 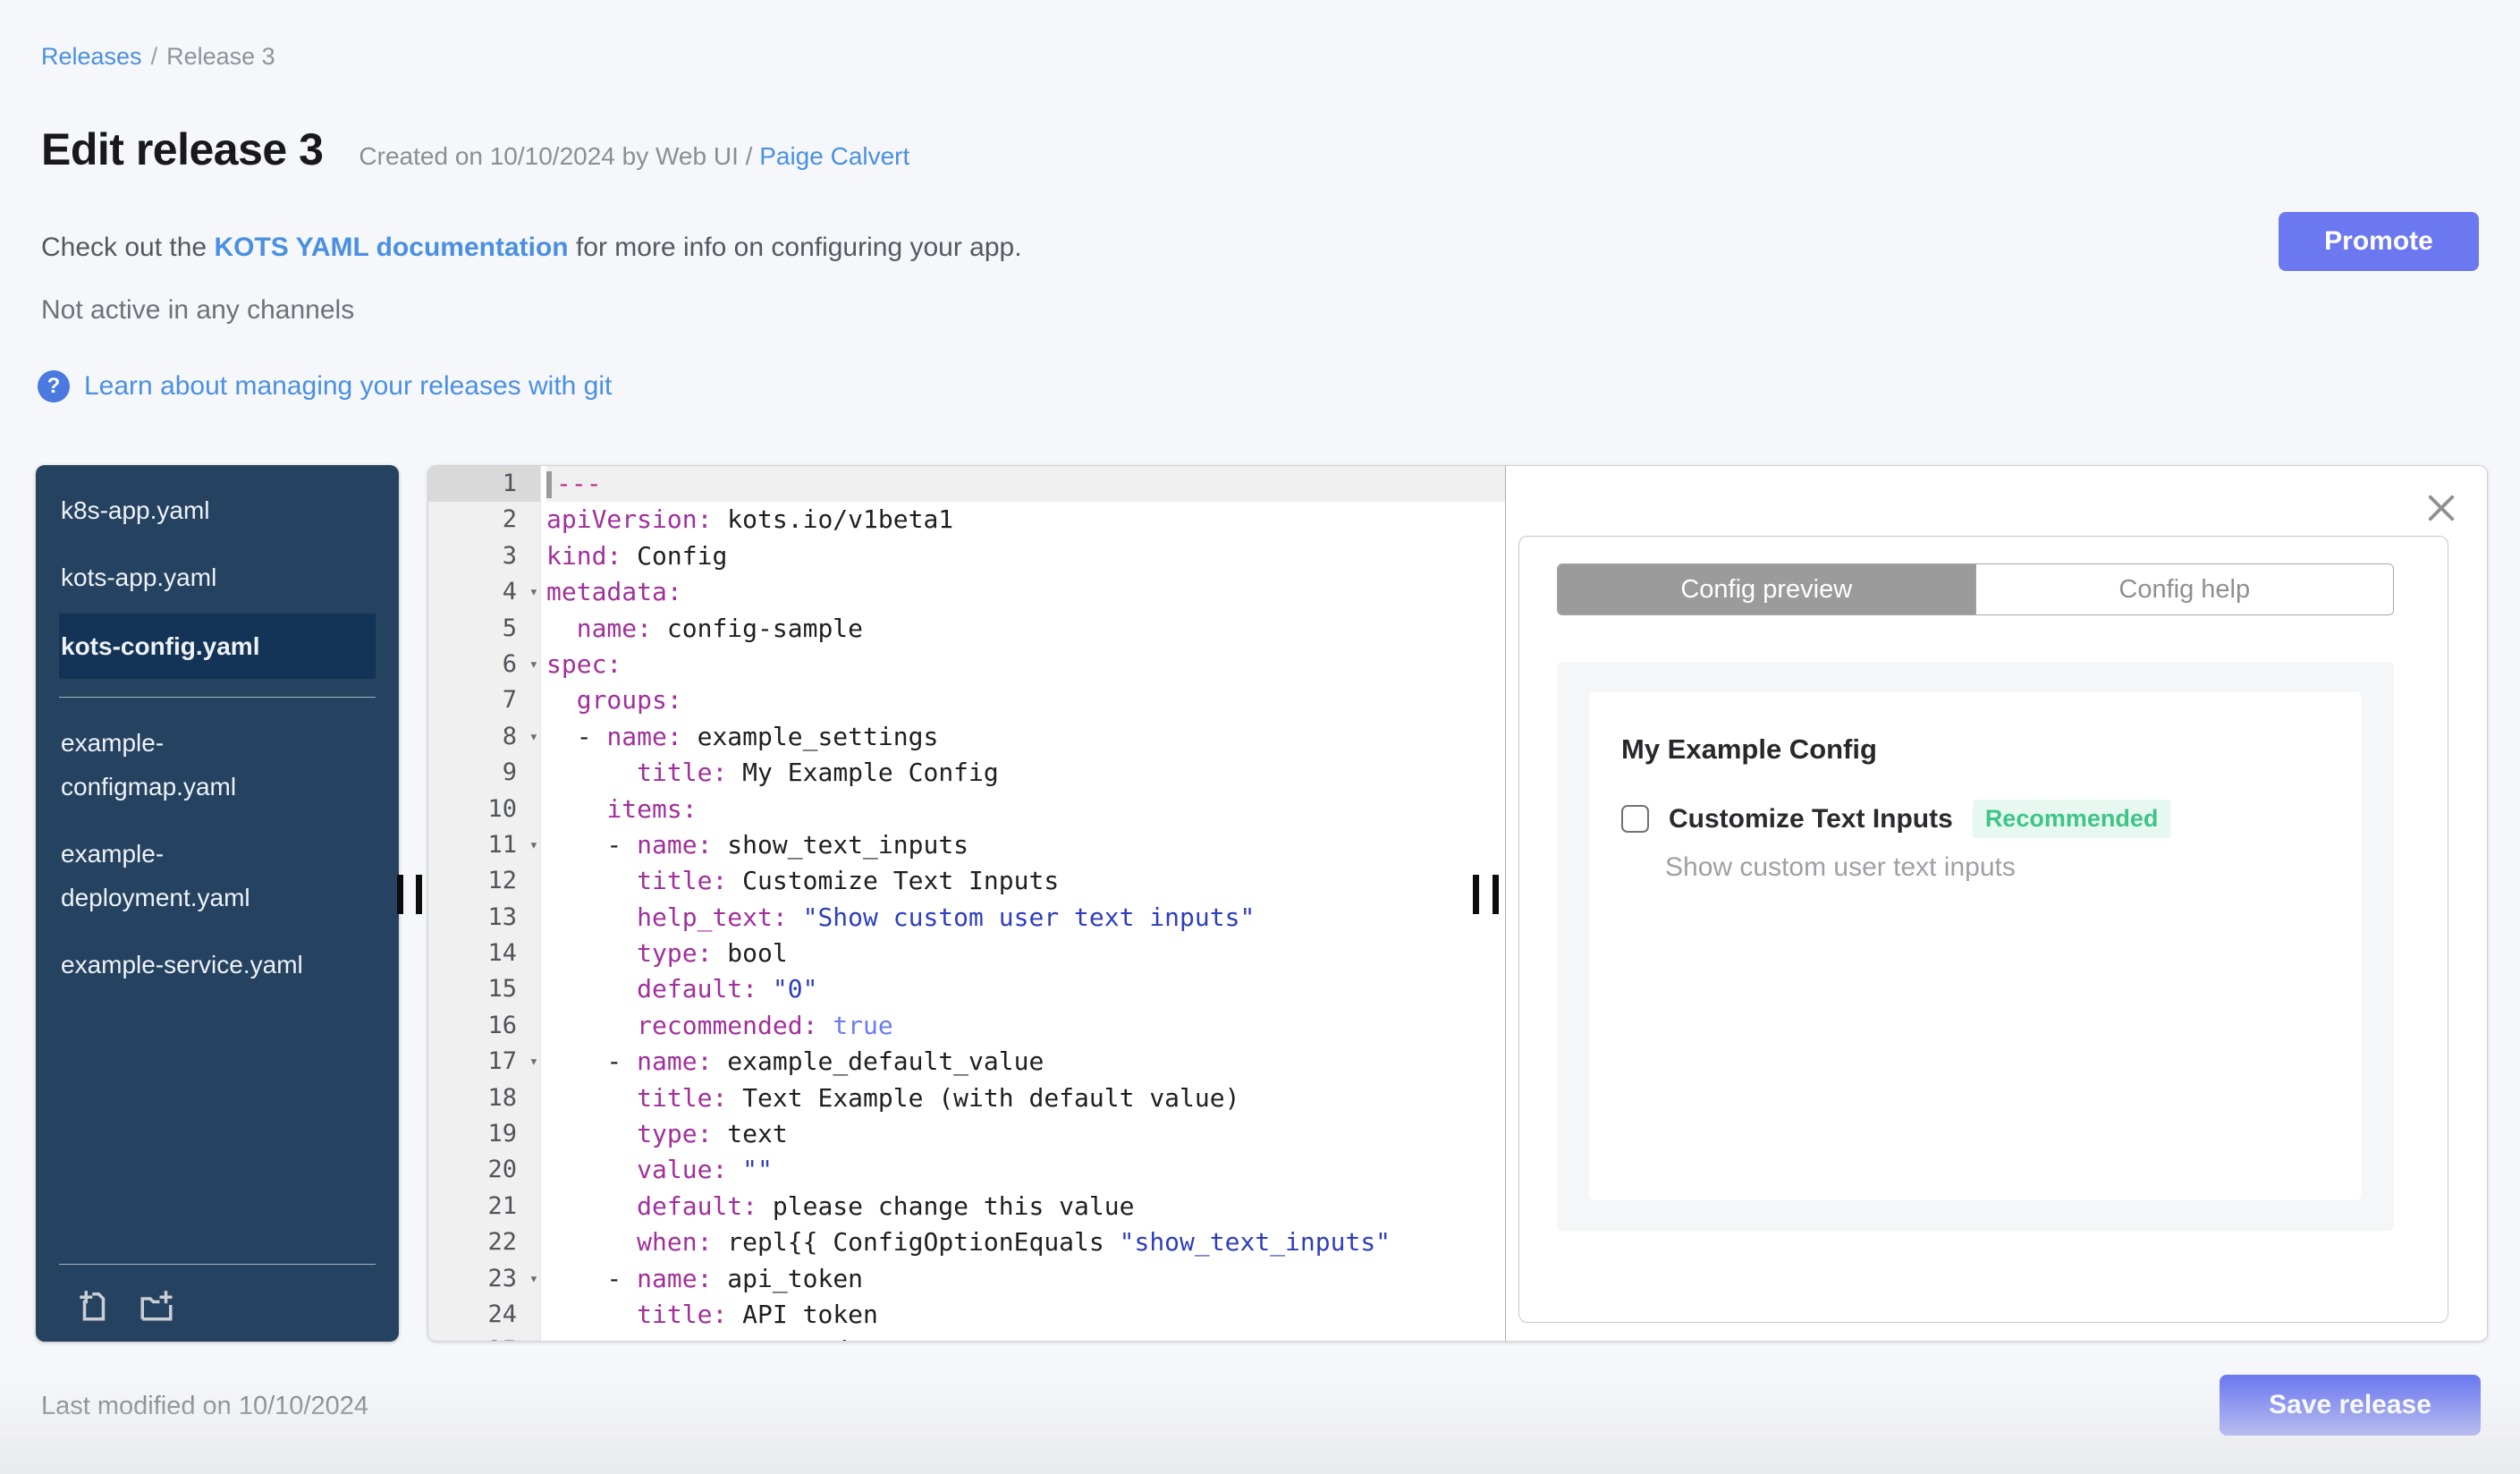 What do you see at coordinates (91, 56) in the screenshot?
I see `breadcrumb-releases-link: Releases` at bounding box center [91, 56].